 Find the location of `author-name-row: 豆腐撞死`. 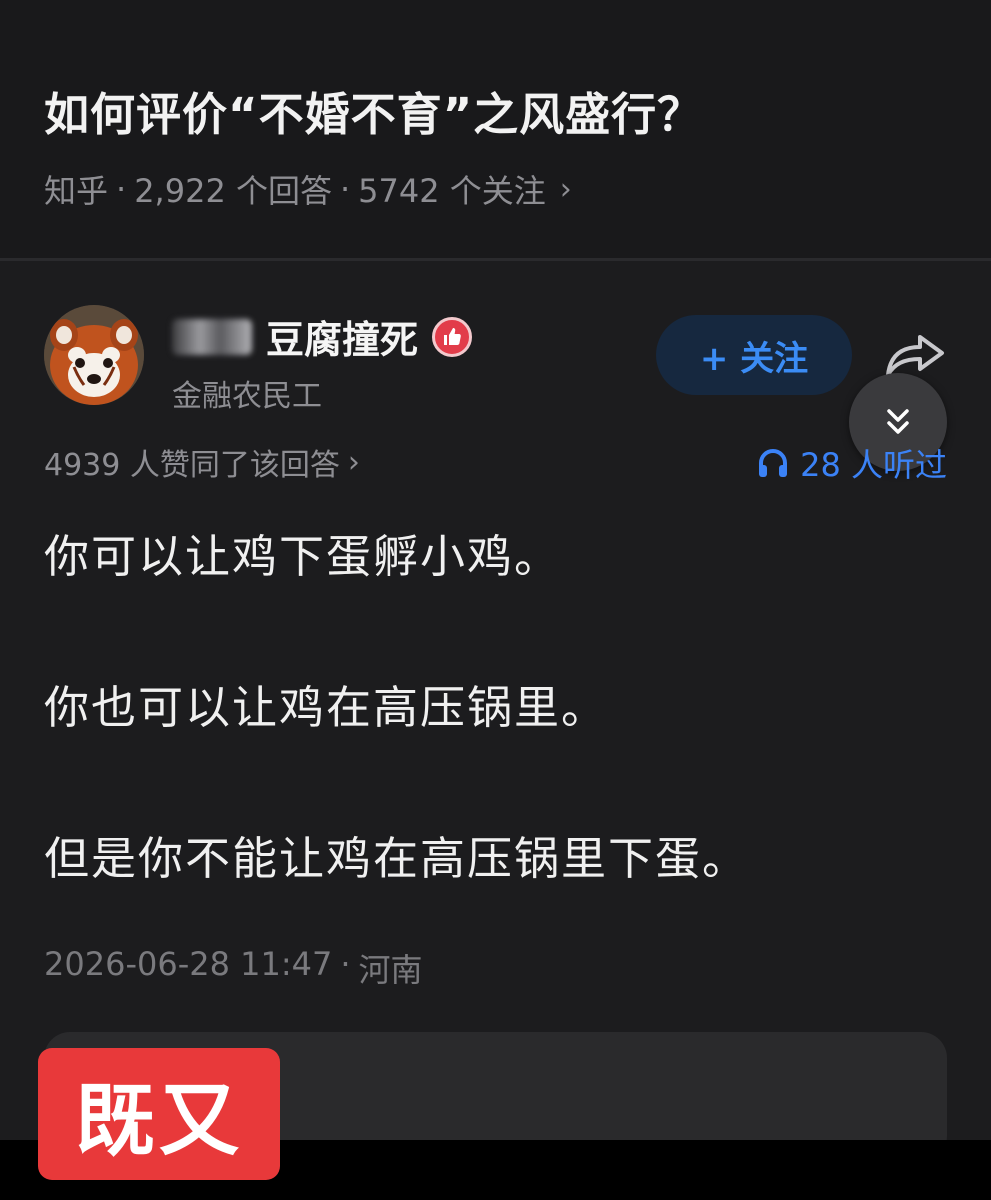

author-name-row: 豆腐撞死 is located at coordinates (322, 336).